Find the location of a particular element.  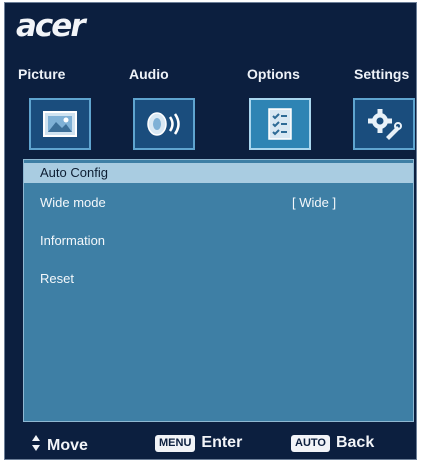

move-hint: Move is located at coordinates (59, 445).